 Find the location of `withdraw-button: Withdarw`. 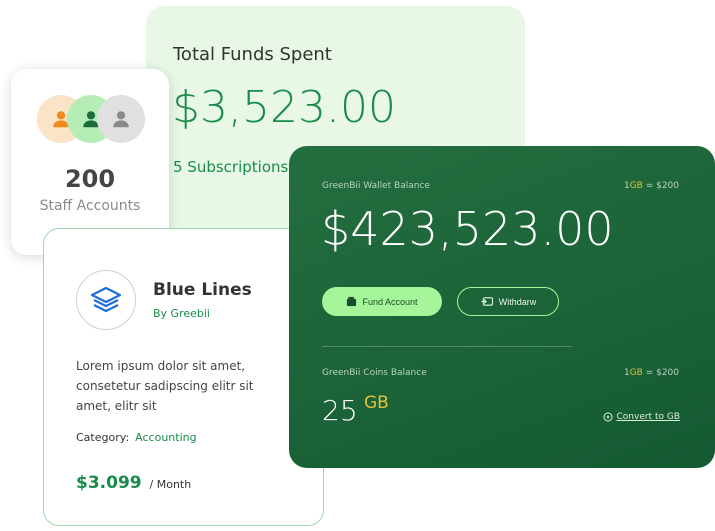

withdraw-button: Withdarw is located at coordinates (508, 301).